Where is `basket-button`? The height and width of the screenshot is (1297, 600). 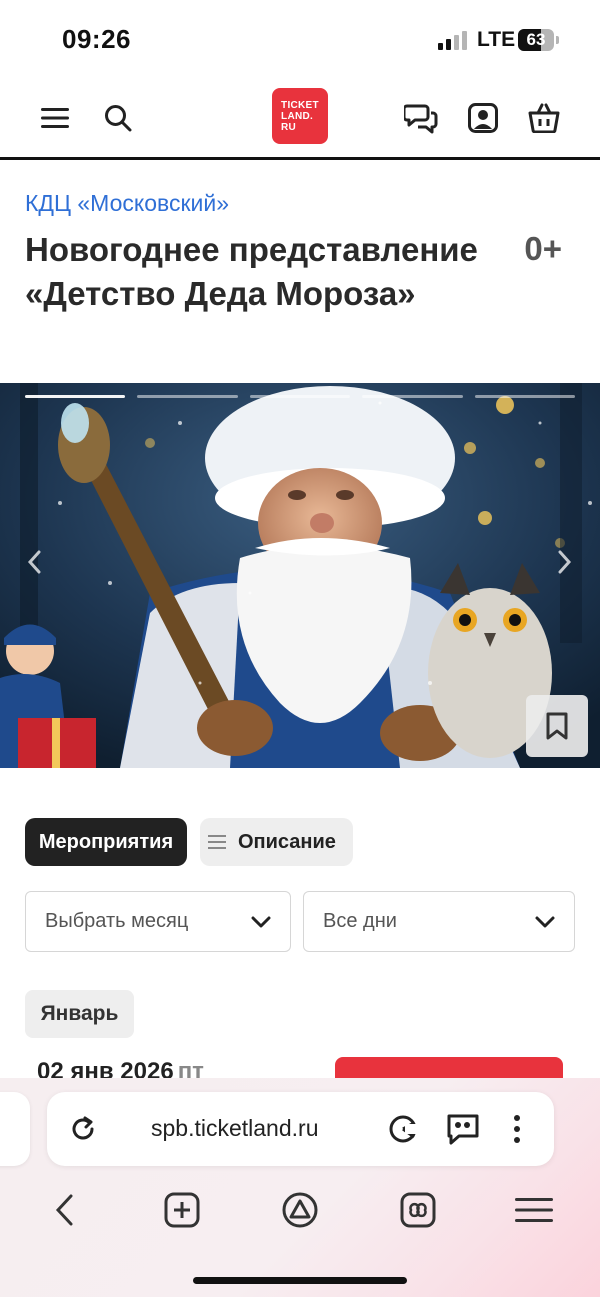 basket-button is located at coordinates (544, 118).